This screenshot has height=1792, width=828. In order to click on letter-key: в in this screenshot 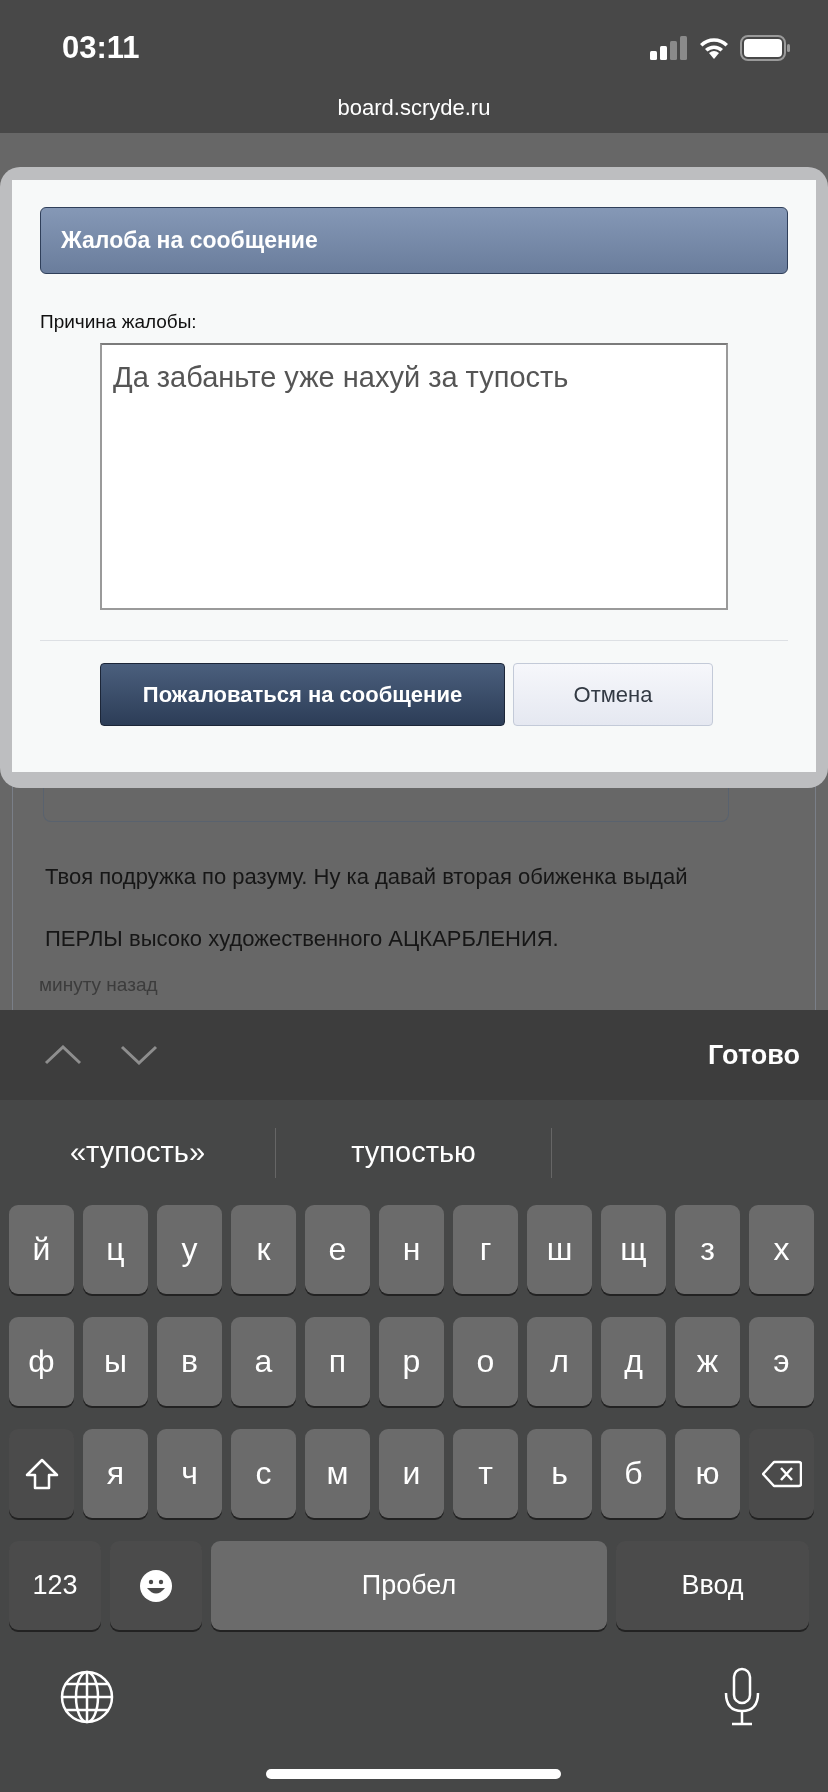, I will do `click(189, 1361)`.